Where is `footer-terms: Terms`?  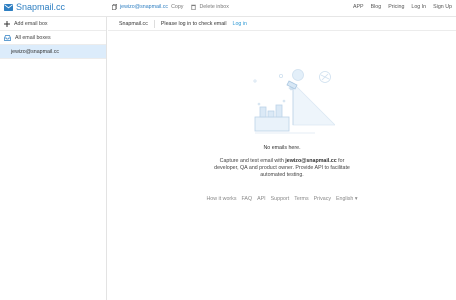 footer-terms: Terms is located at coordinates (301, 199).